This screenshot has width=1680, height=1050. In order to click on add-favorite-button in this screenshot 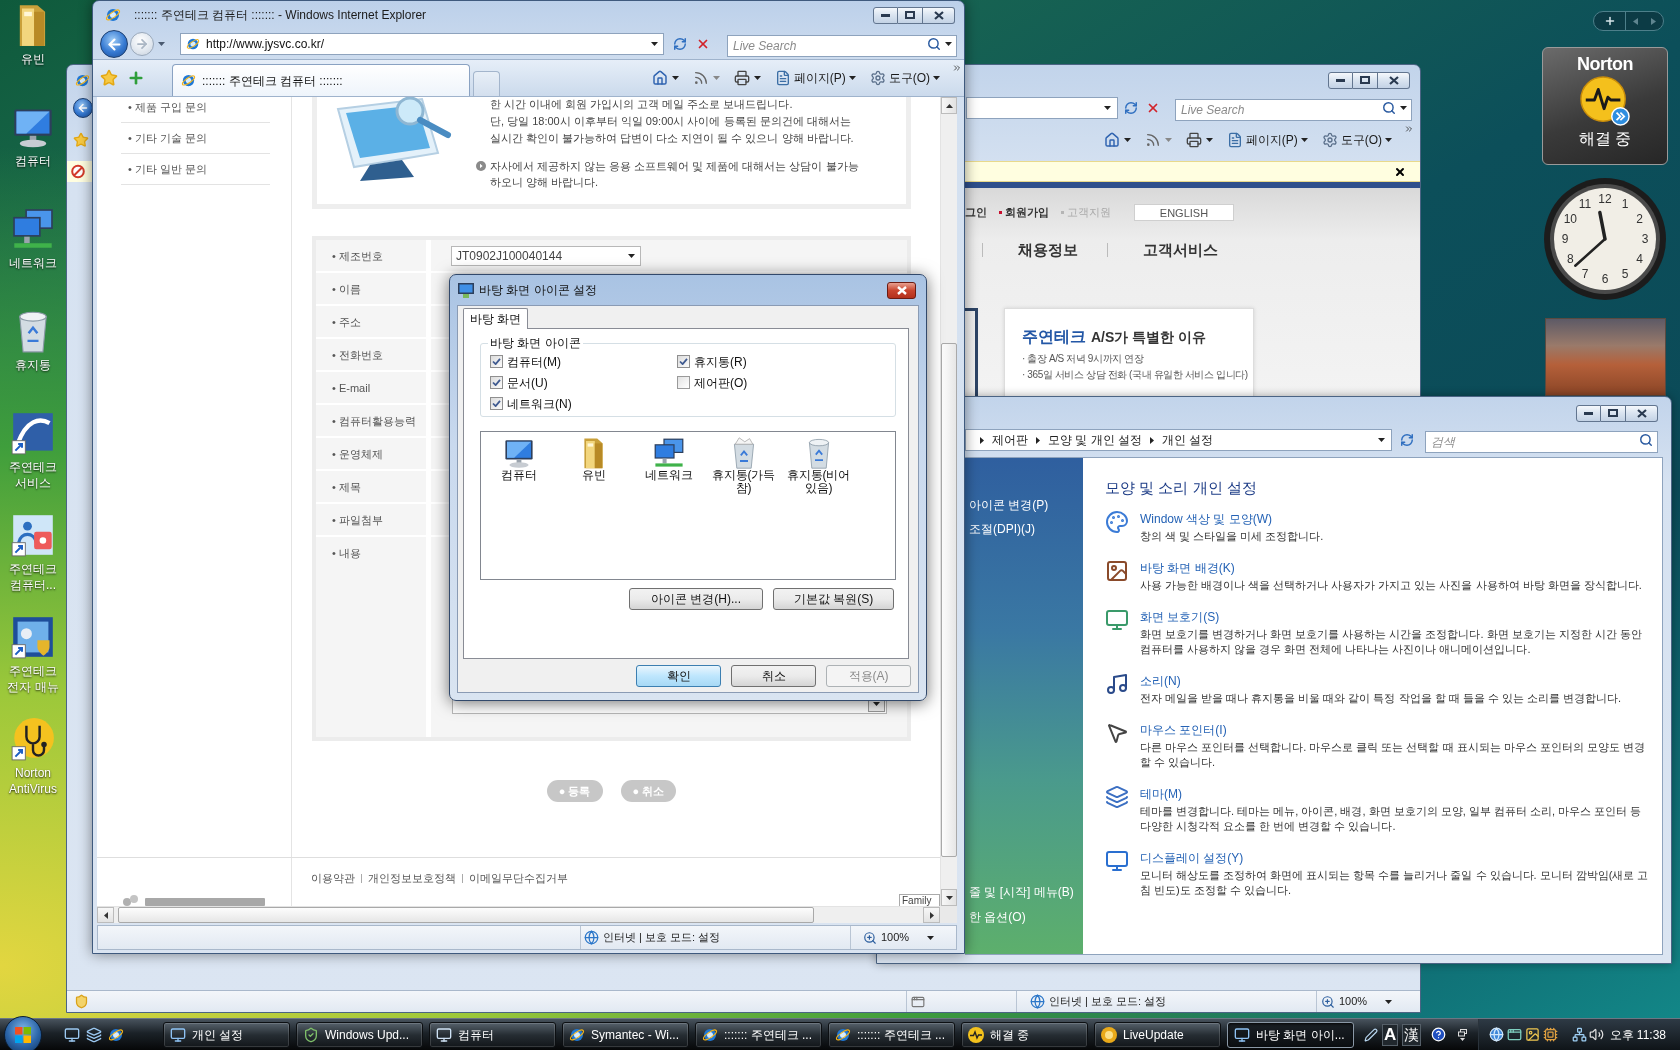, I will do `click(136, 78)`.